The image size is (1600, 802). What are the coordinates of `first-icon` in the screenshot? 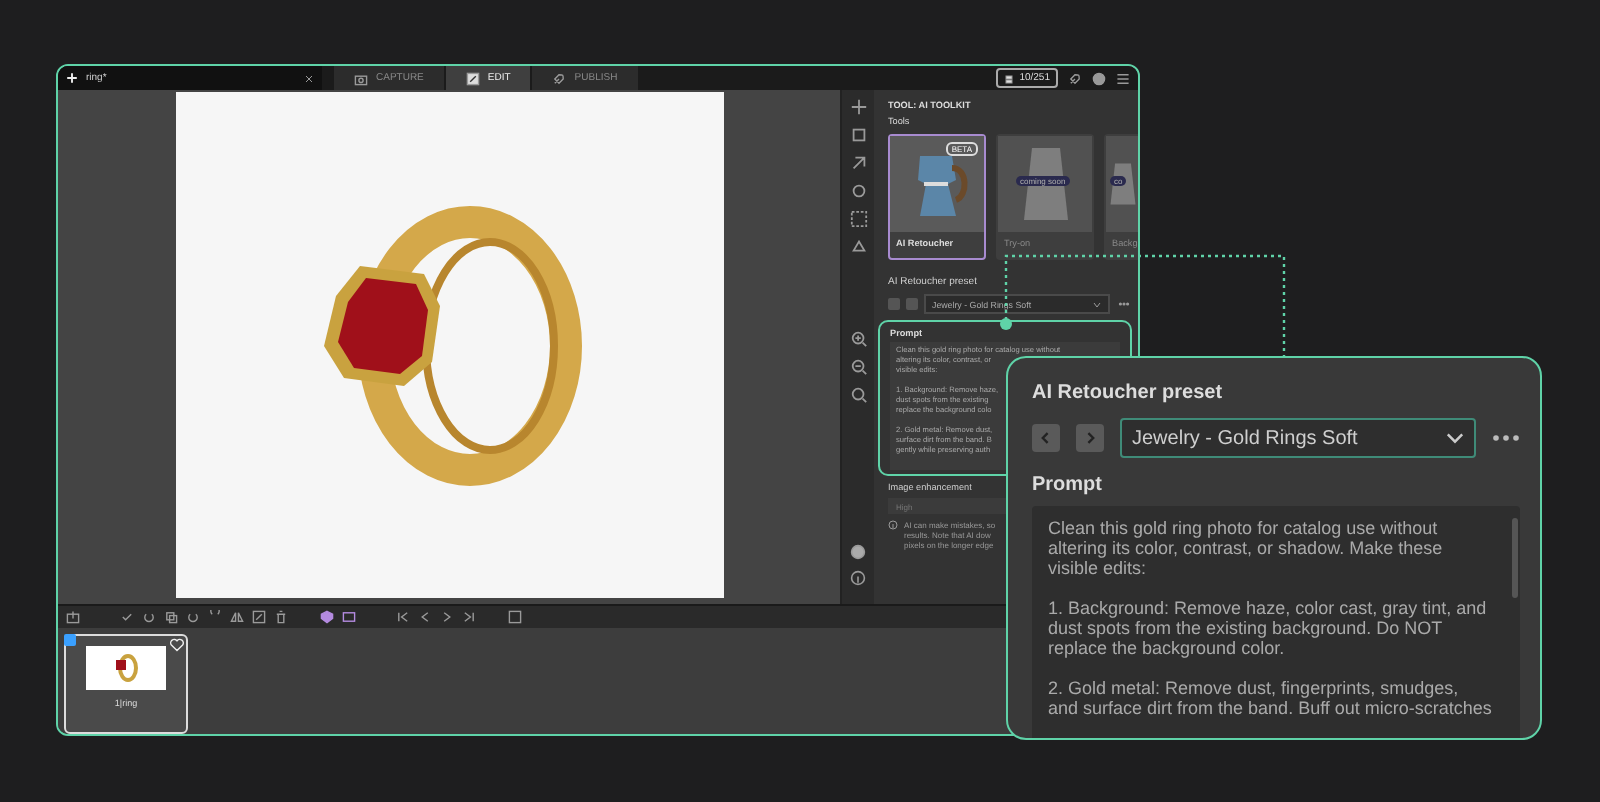 It's located at (403, 617).